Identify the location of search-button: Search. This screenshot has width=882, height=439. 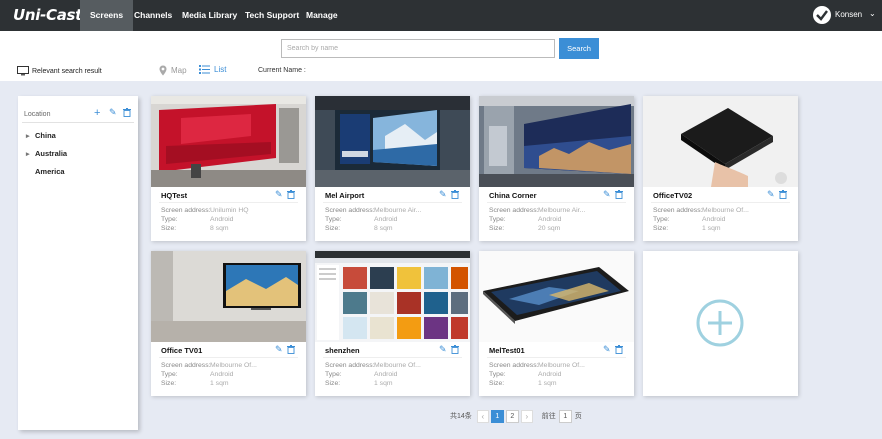
(579, 48).